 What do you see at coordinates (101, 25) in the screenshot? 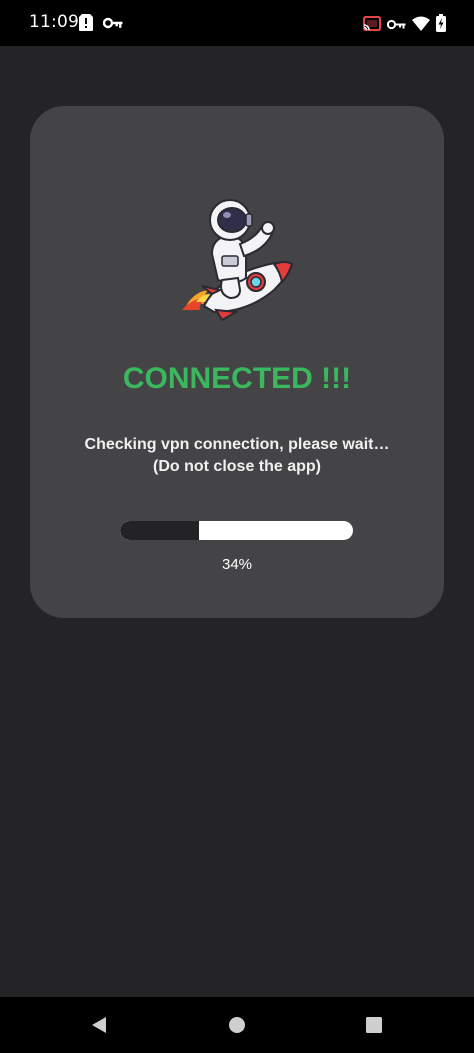
I see `status-left-icons` at bounding box center [101, 25].